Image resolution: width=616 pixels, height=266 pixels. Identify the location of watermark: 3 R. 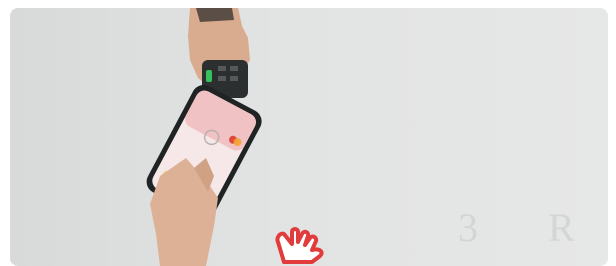
(531, 227).